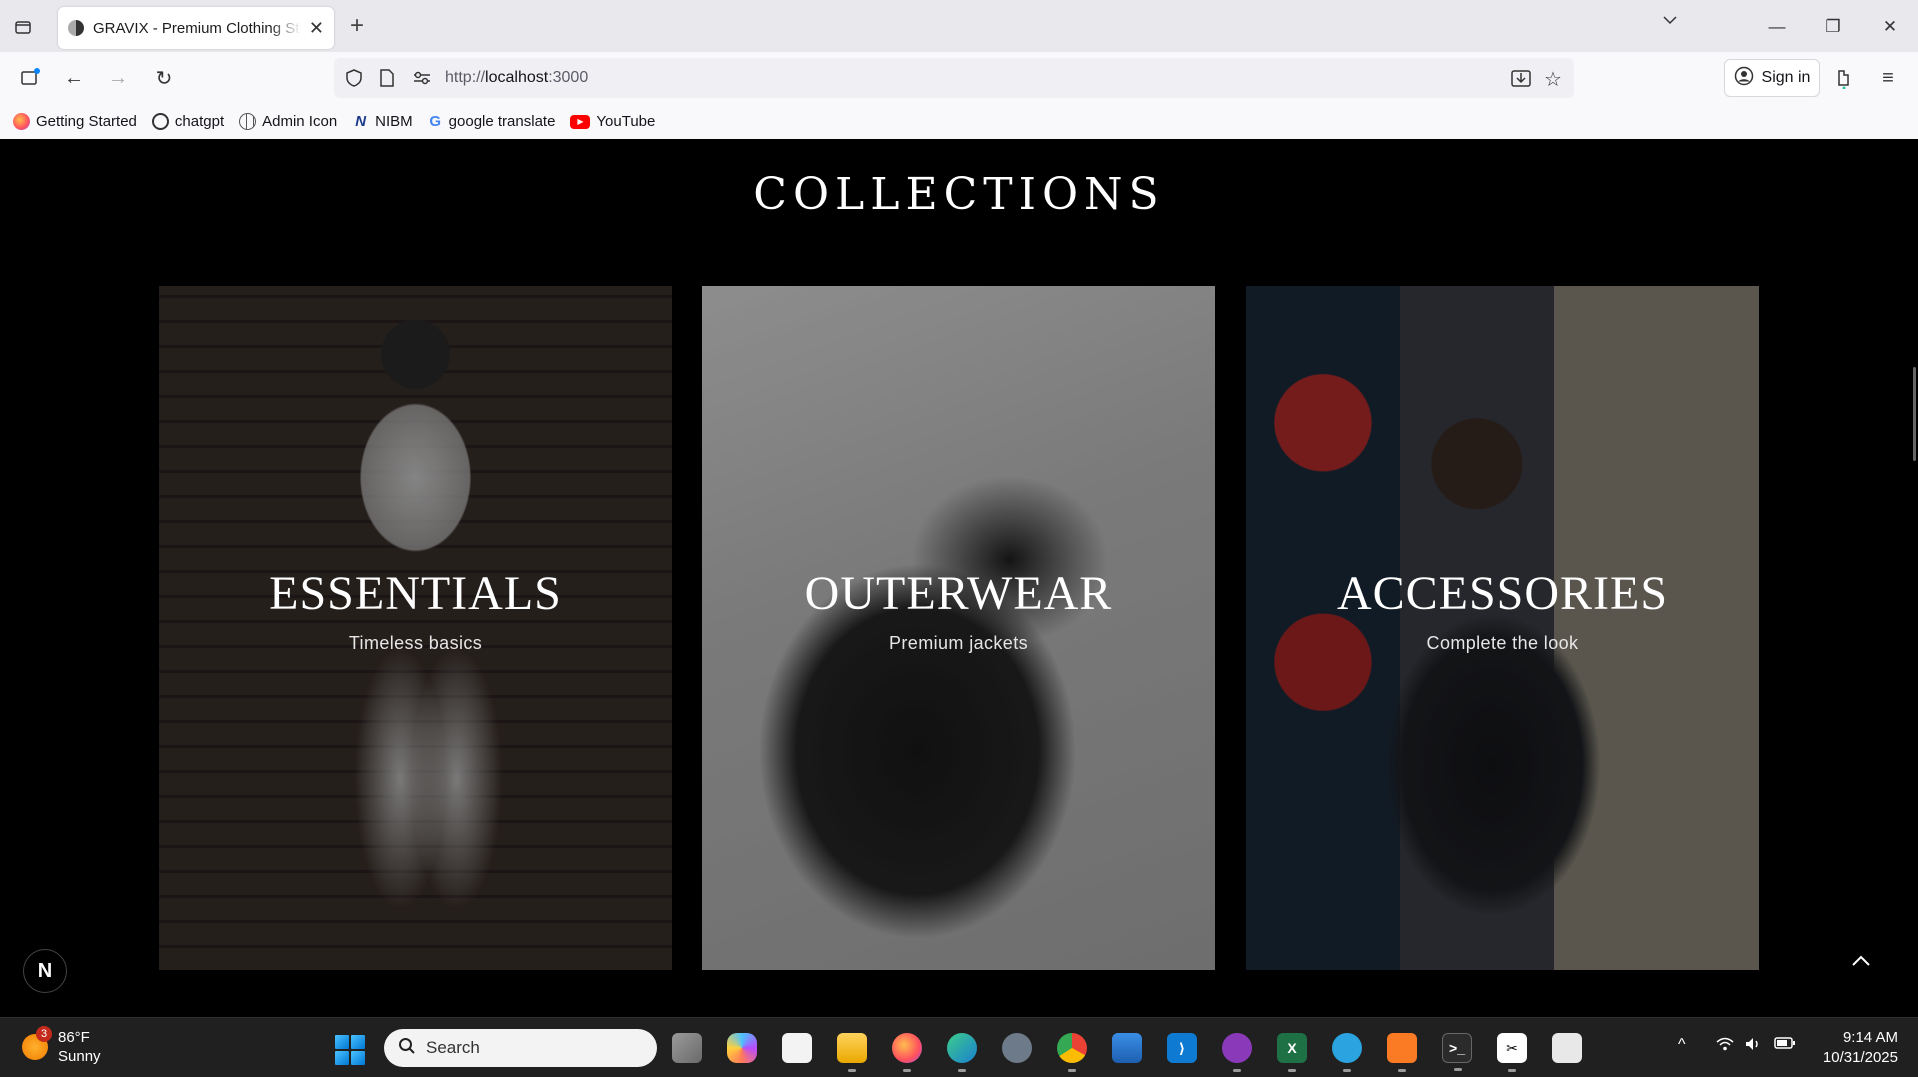  I want to click on weather-widget: 3 86°F Sunny, so click(61, 1046).